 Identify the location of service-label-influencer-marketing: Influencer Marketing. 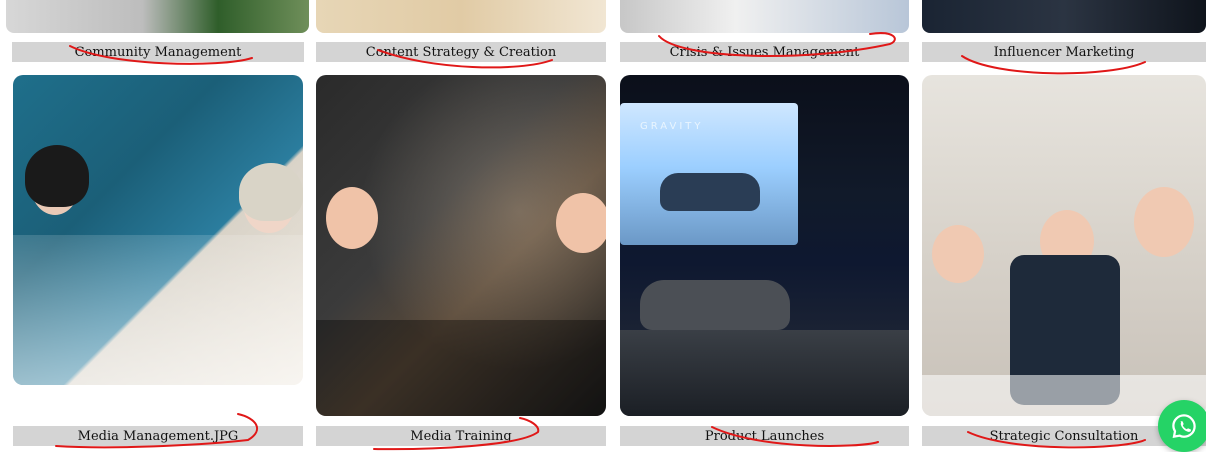
(1064, 52).